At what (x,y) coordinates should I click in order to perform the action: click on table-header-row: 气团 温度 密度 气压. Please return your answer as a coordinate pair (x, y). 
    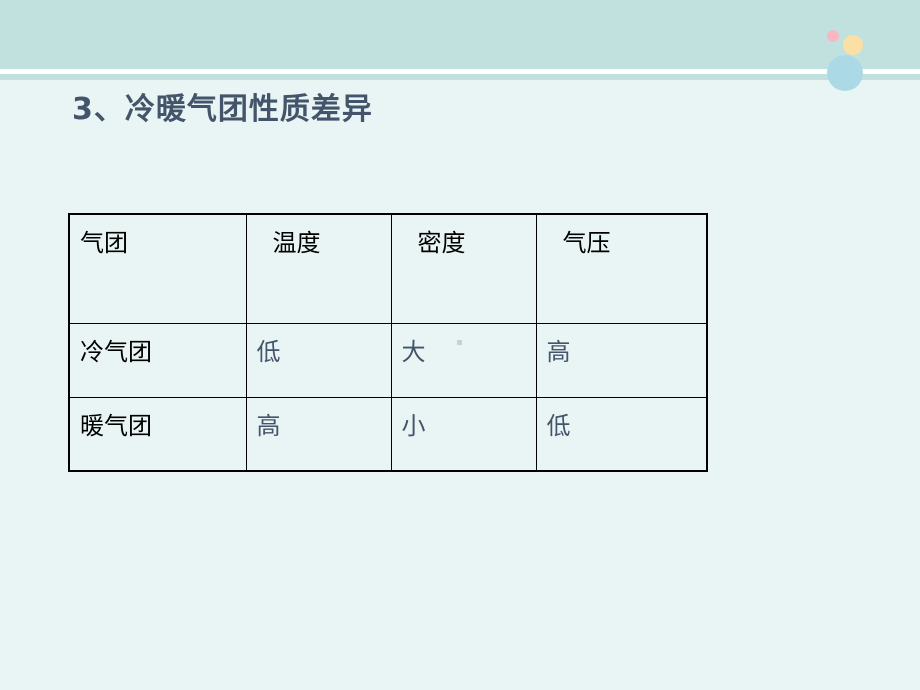
    Looking at the image, I should click on (388, 268).